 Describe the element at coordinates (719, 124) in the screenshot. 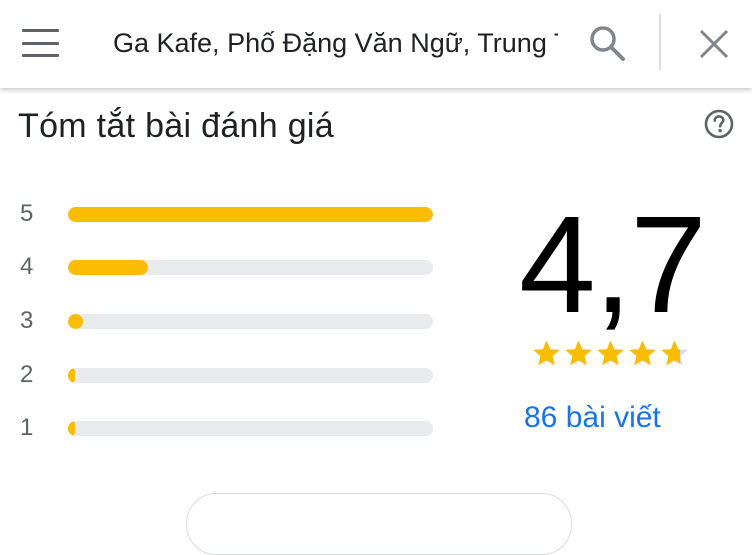

I see `help-circle-icon` at that location.